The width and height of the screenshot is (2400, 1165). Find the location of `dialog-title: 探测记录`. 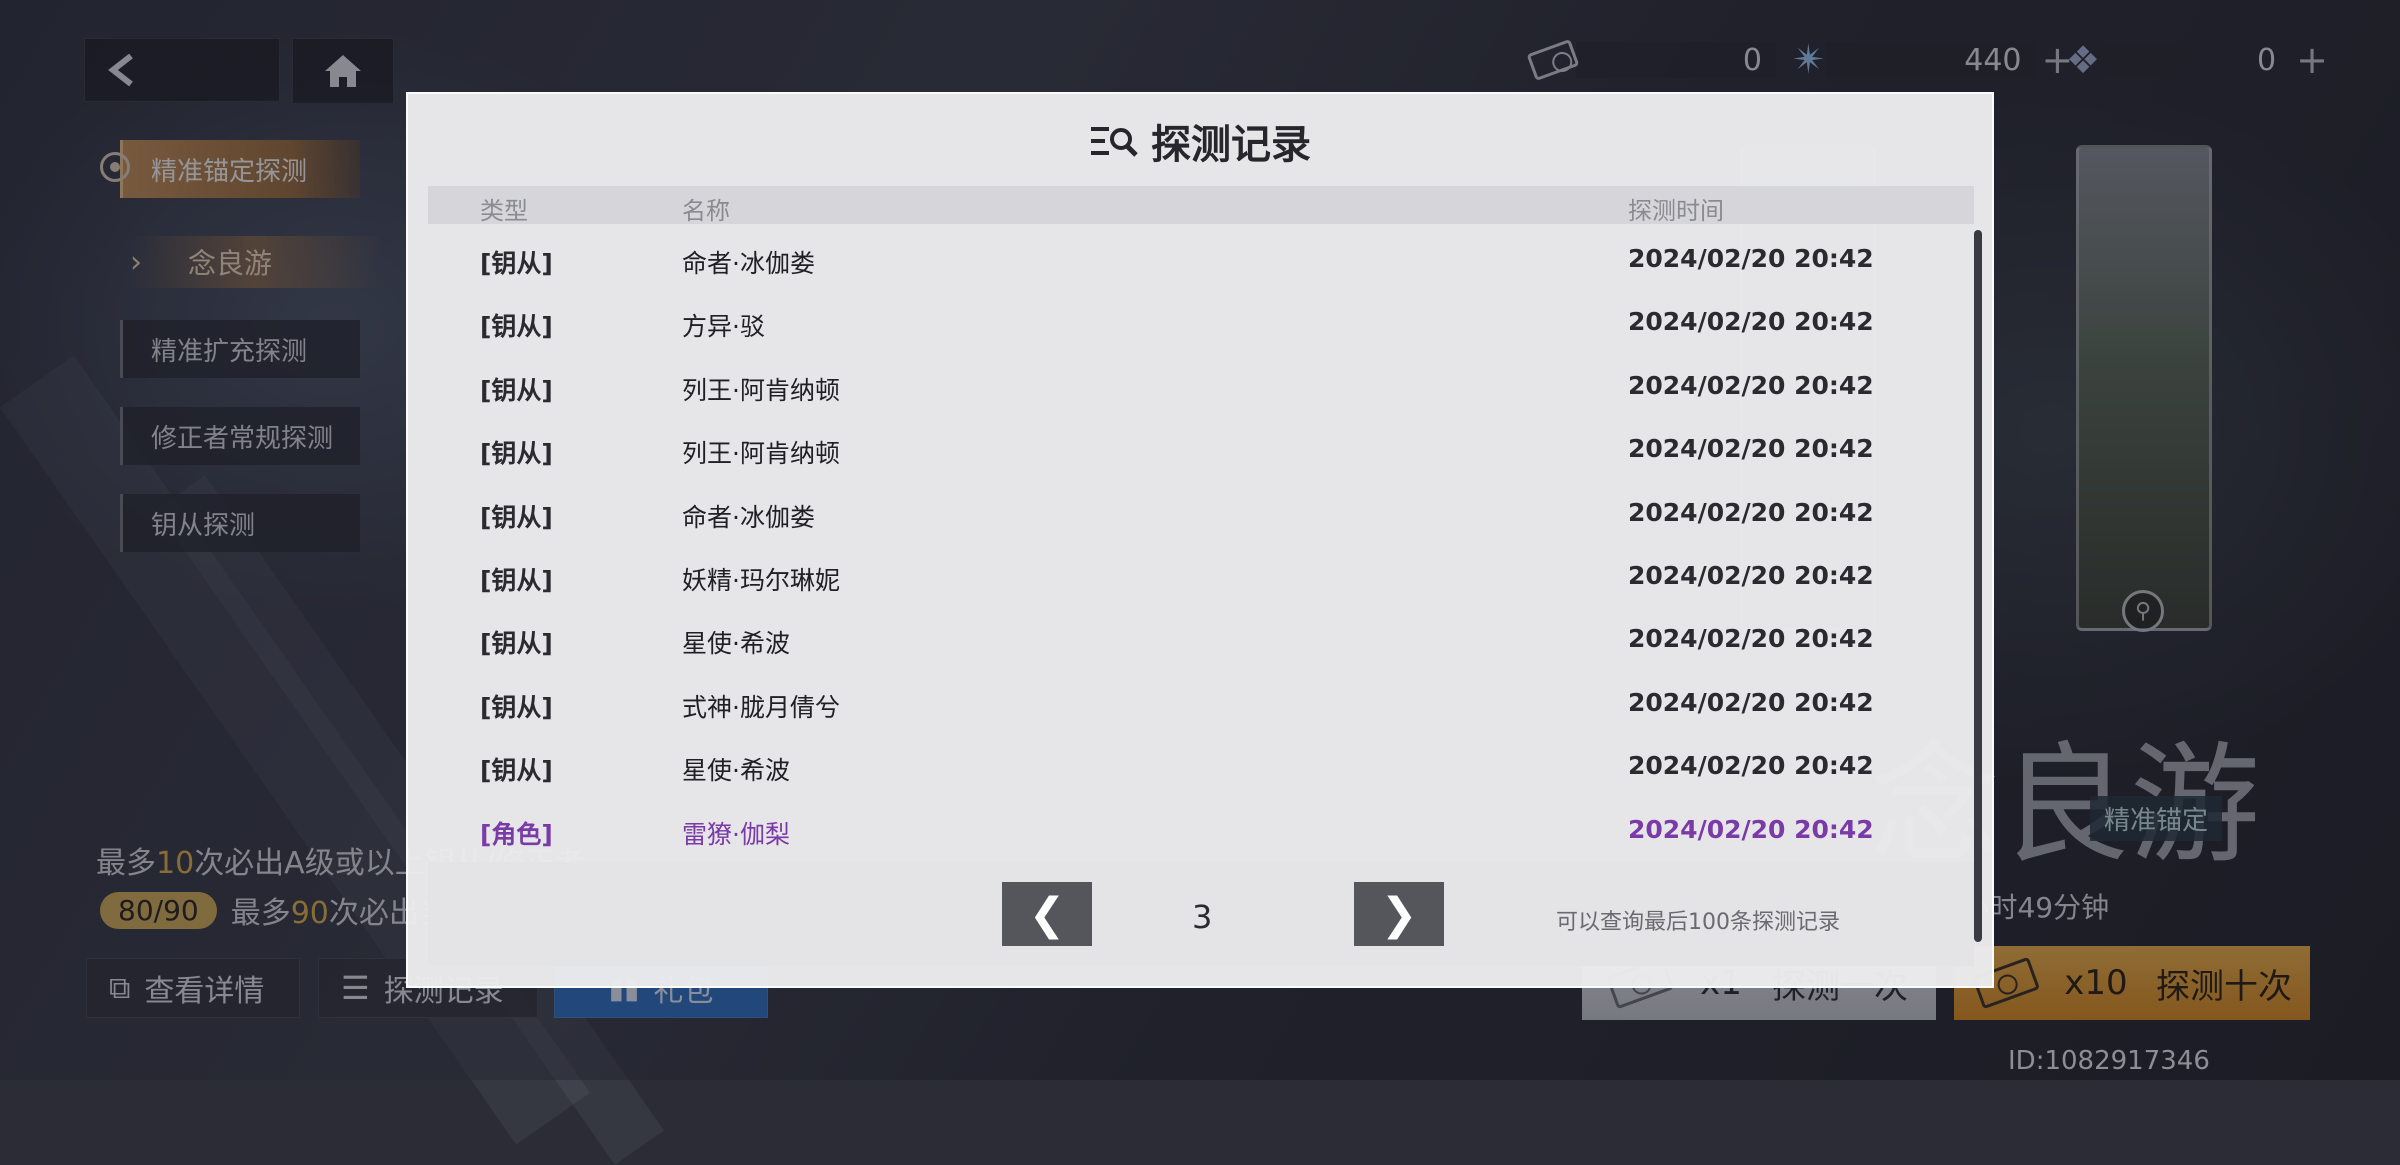

dialog-title: 探测记录 is located at coordinates (1200, 141).